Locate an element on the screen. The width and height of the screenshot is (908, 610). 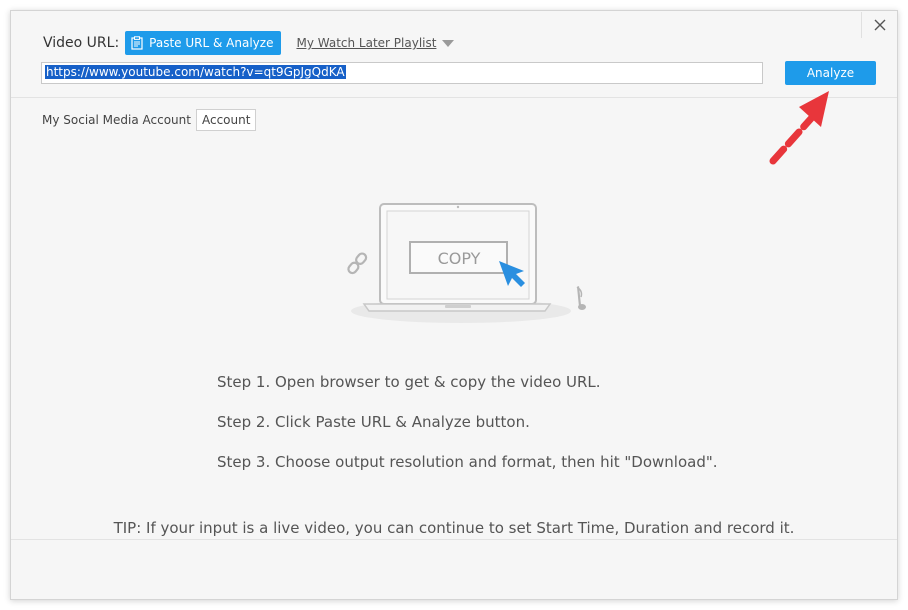
bottom-divider is located at coordinates (454, 539).